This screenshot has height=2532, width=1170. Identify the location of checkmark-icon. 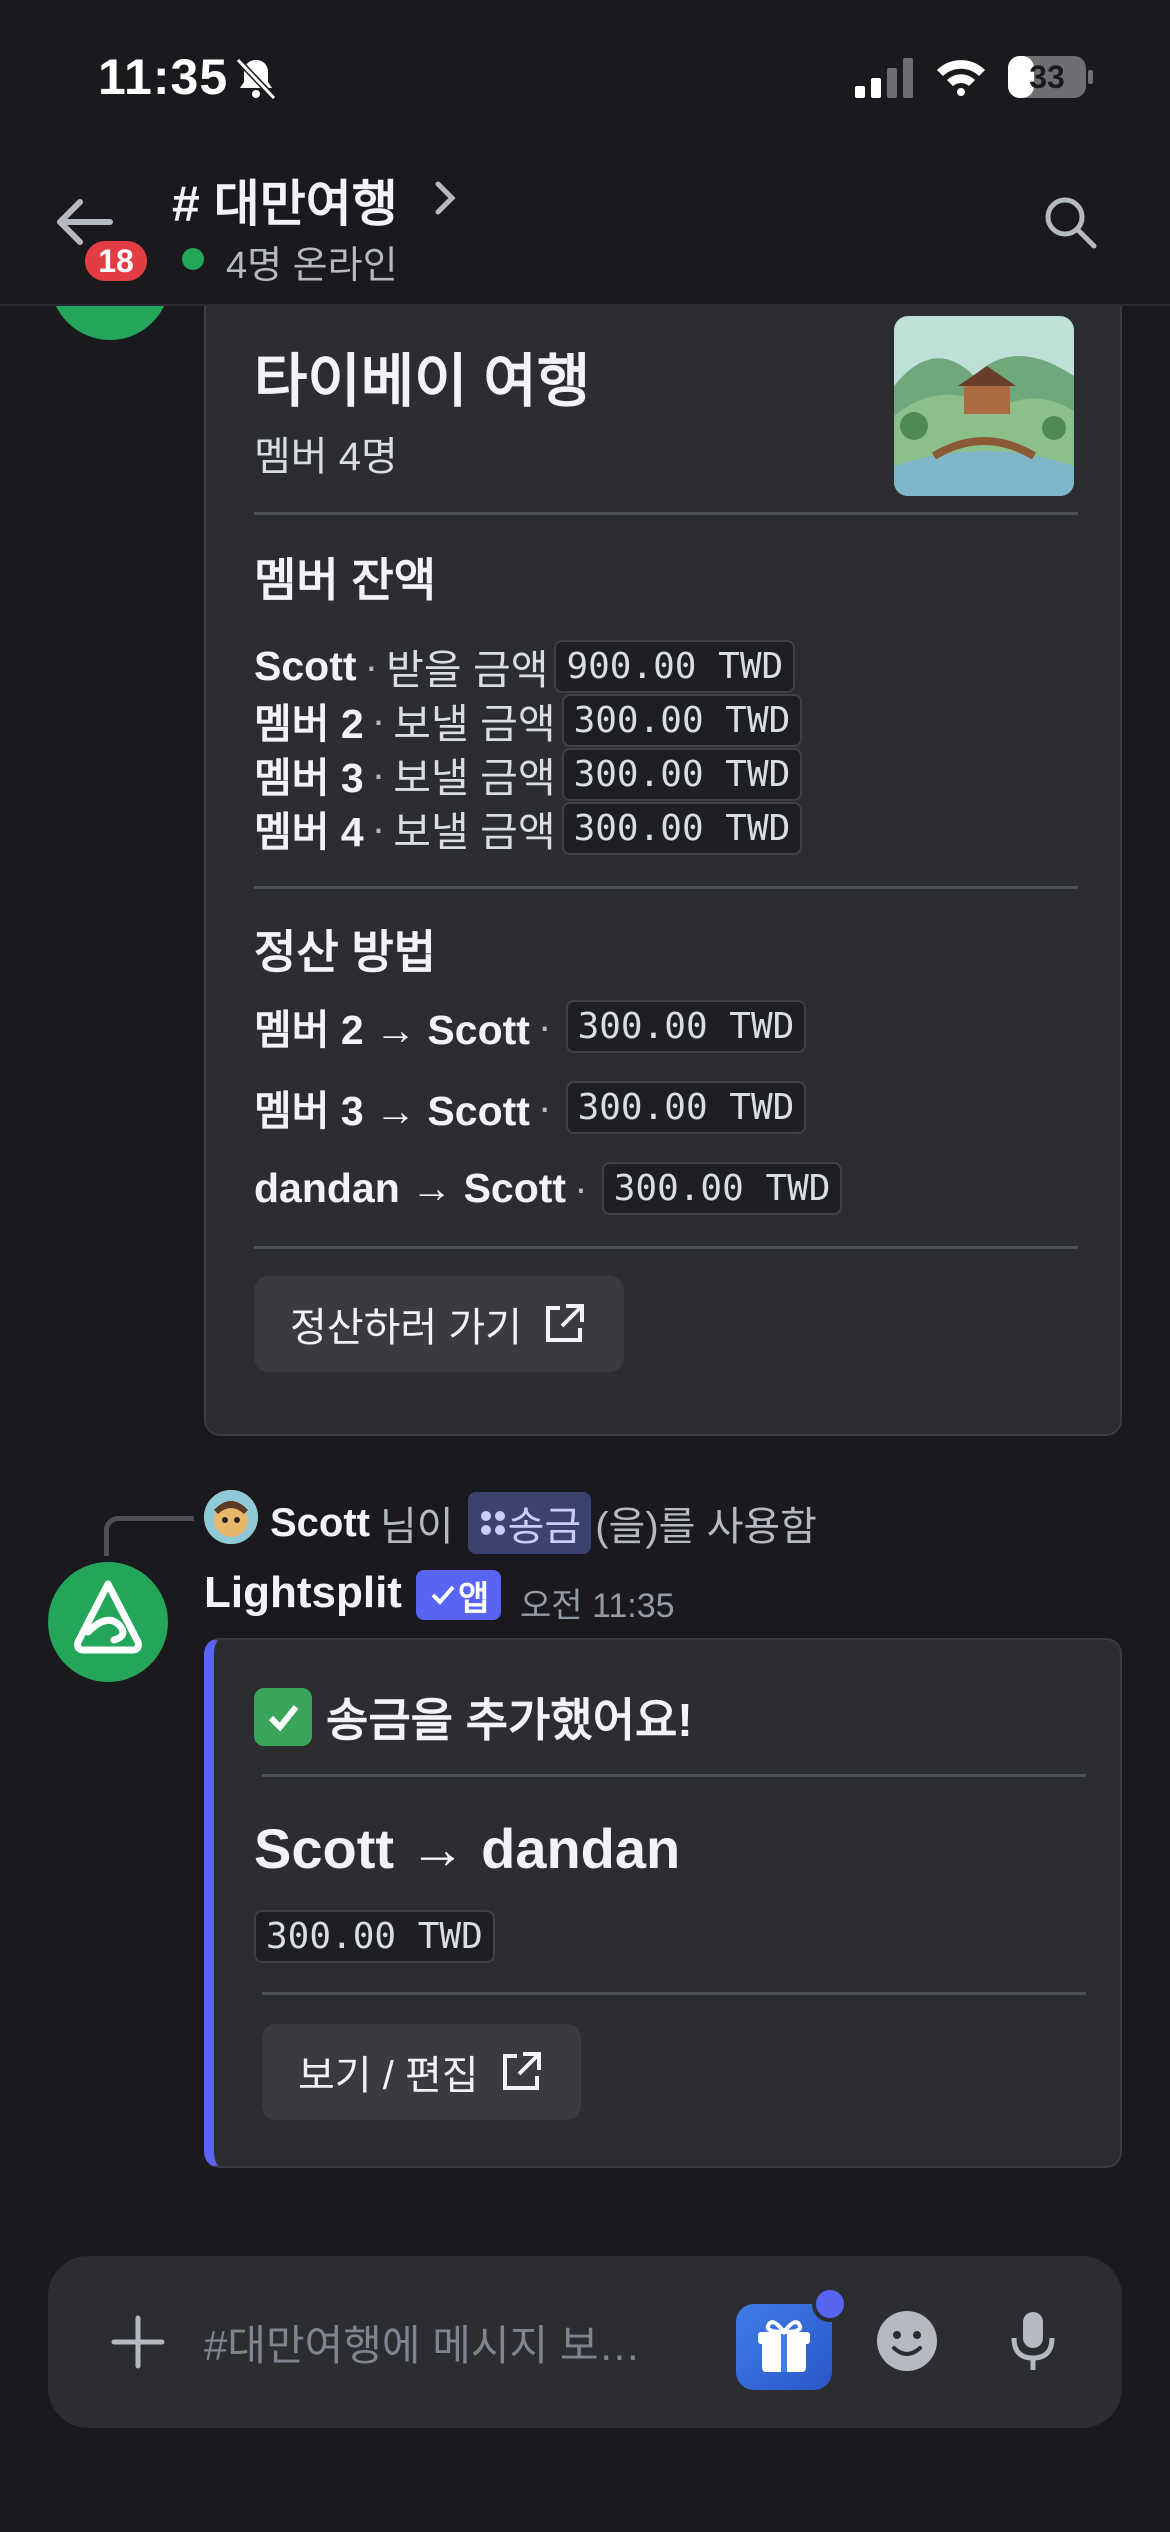
(443, 1595).